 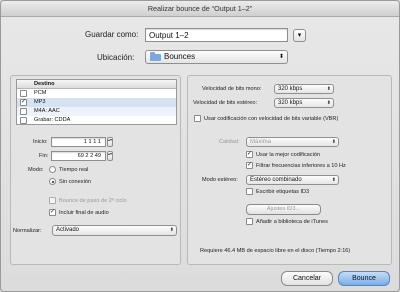 What do you see at coordinates (52, 181) in the screenshot?
I see `offline-radio` at bounding box center [52, 181].